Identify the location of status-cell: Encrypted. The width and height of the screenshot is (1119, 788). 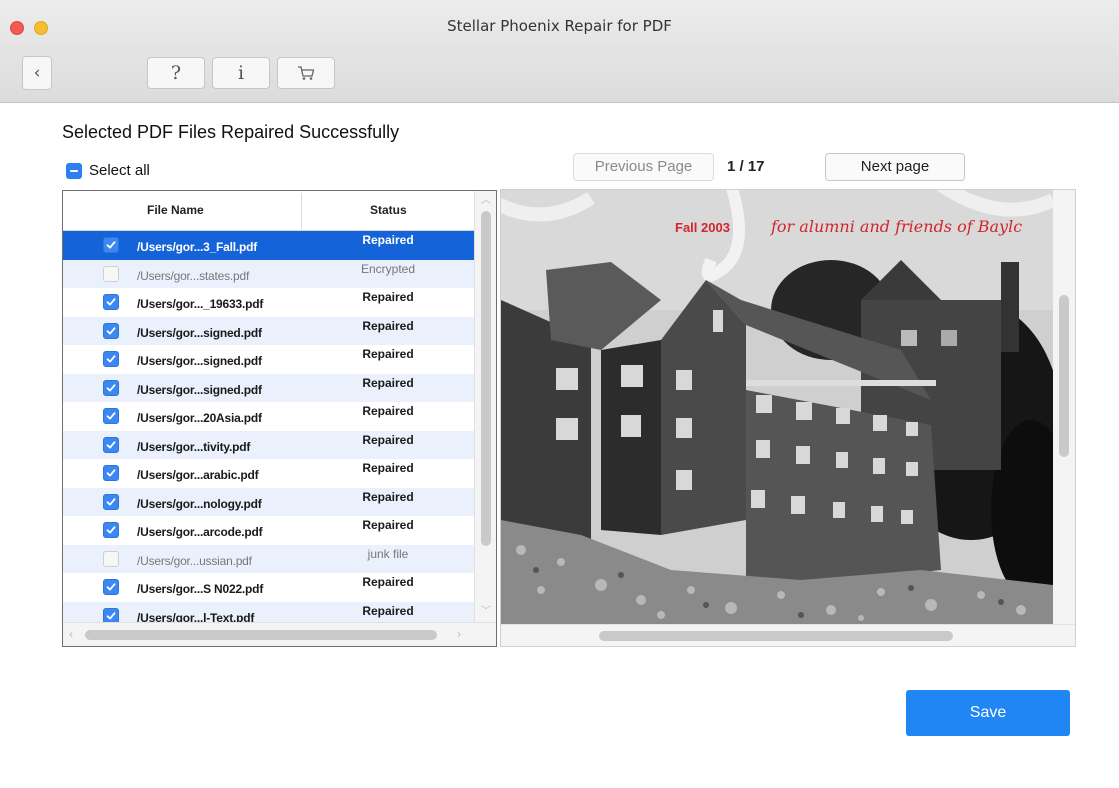
(388, 268).